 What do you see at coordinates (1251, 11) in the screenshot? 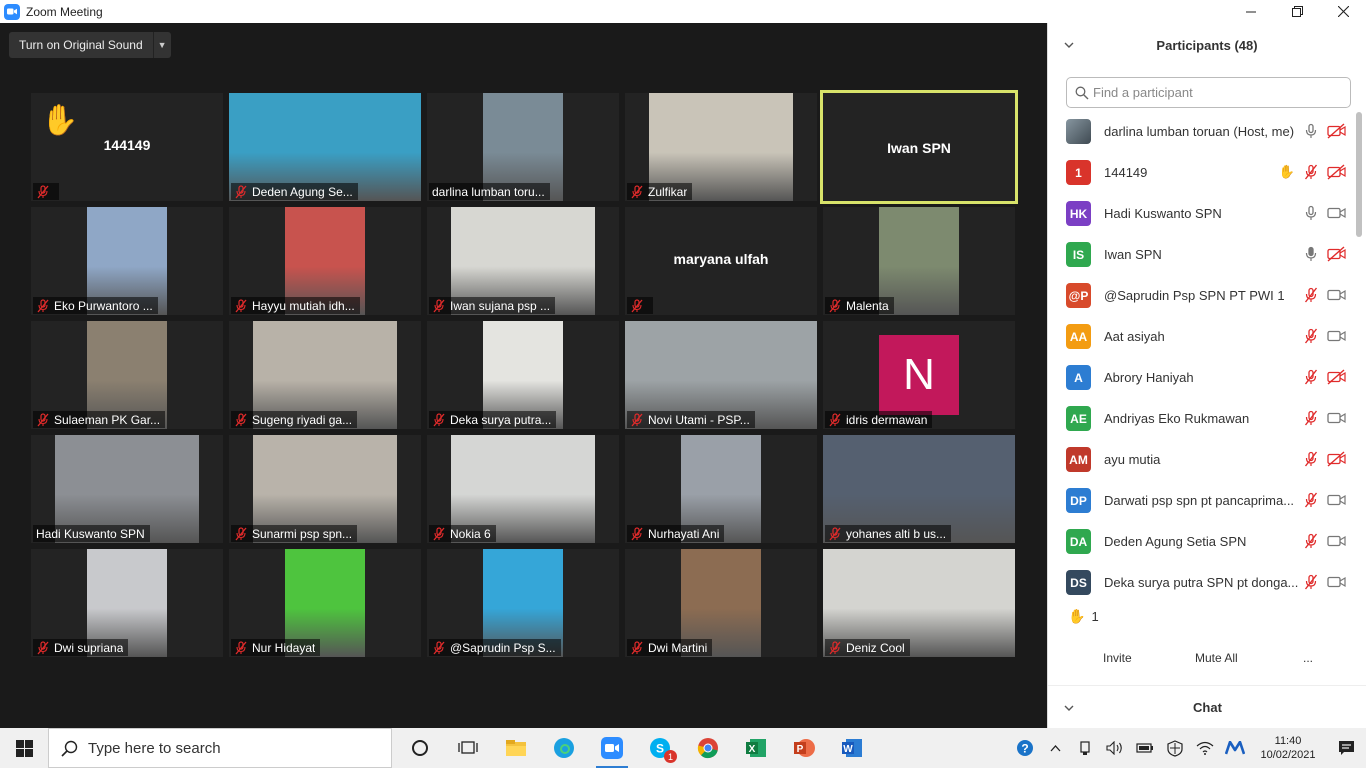
I see `minimize-icon` at bounding box center [1251, 11].